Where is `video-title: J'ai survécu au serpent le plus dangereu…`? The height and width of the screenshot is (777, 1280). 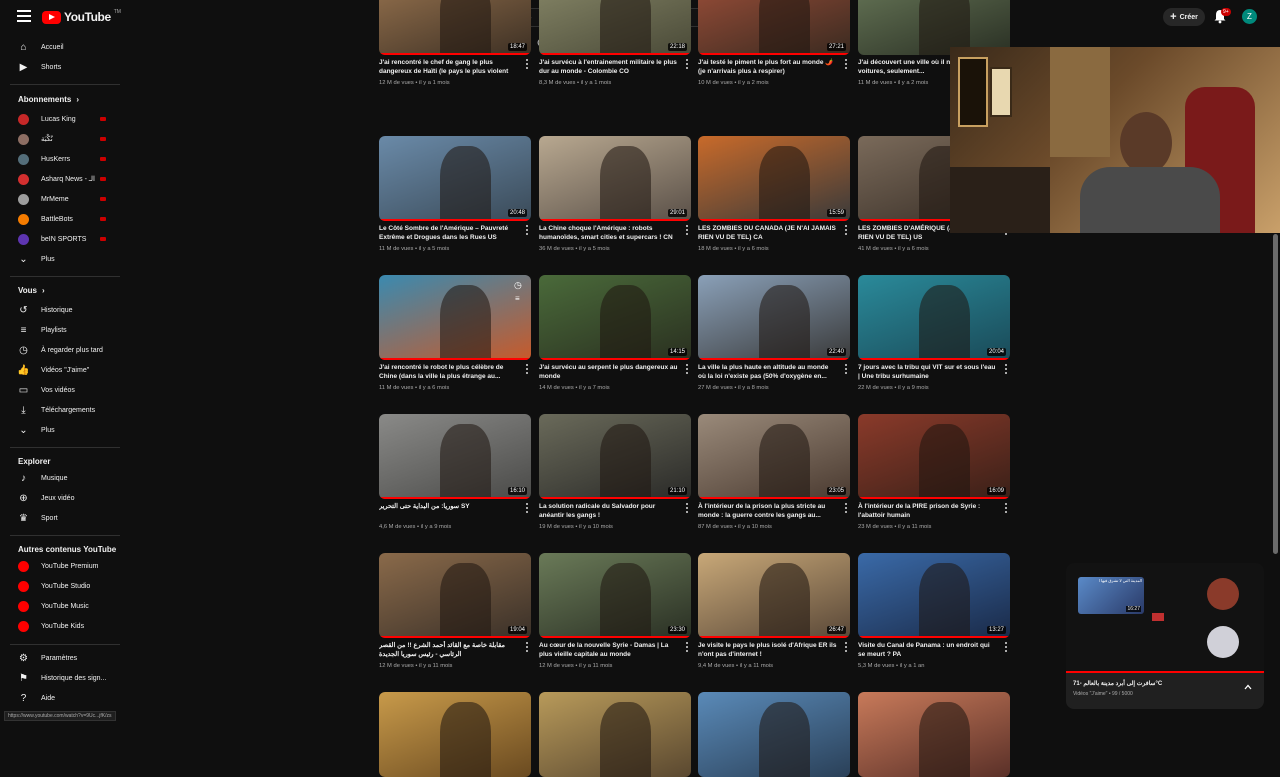 video-title: J'ai survécu au serpent le plus dangereu… is located at coordinates (609, 372).